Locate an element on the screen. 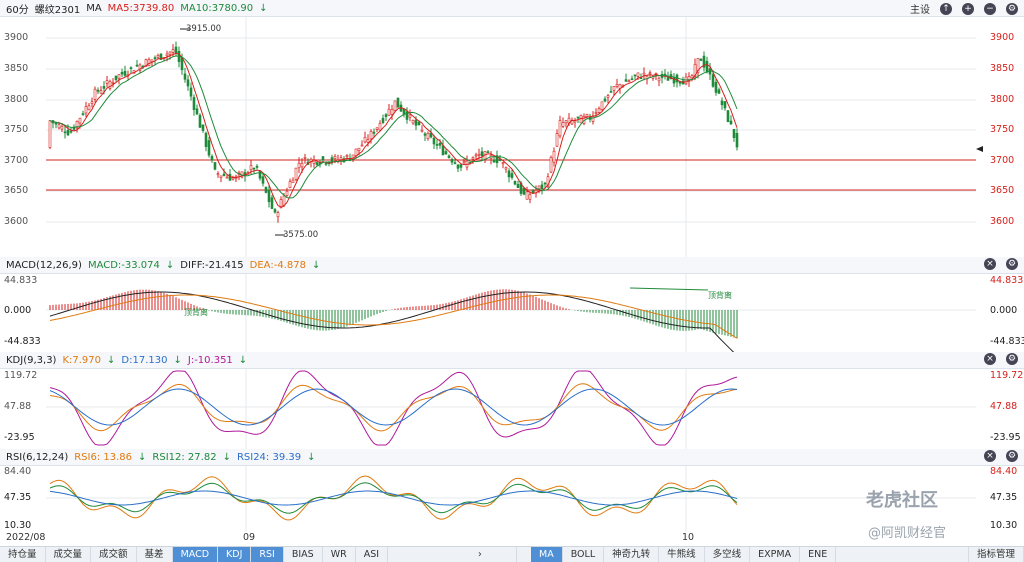  chevron-right-icon: › is located at coordinates (493, 554).